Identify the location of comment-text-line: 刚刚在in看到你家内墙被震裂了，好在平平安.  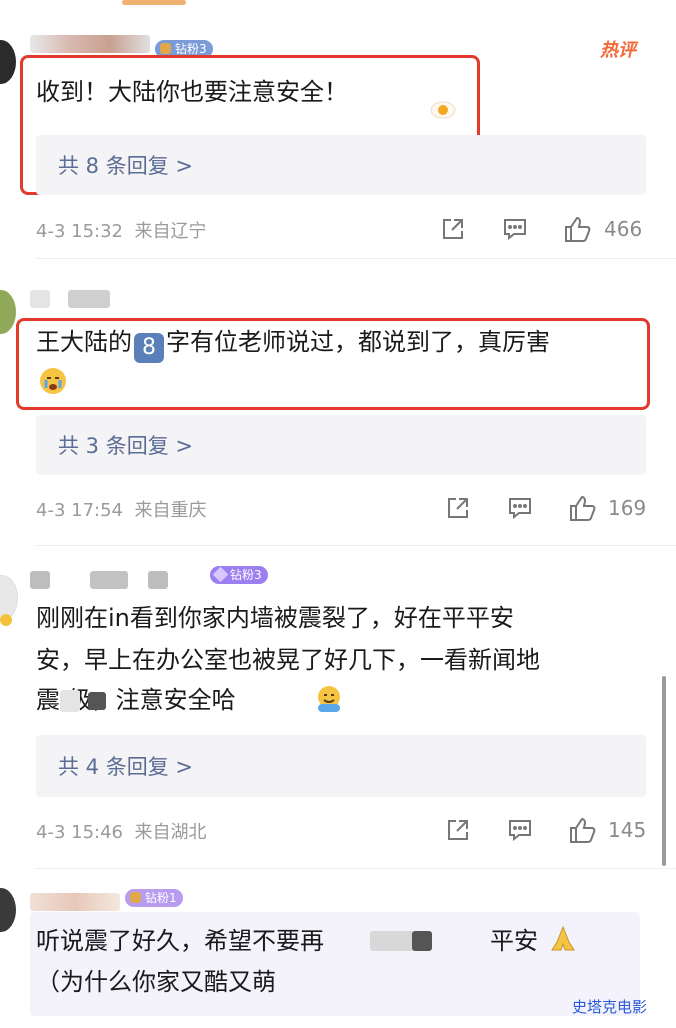
(275, 618).